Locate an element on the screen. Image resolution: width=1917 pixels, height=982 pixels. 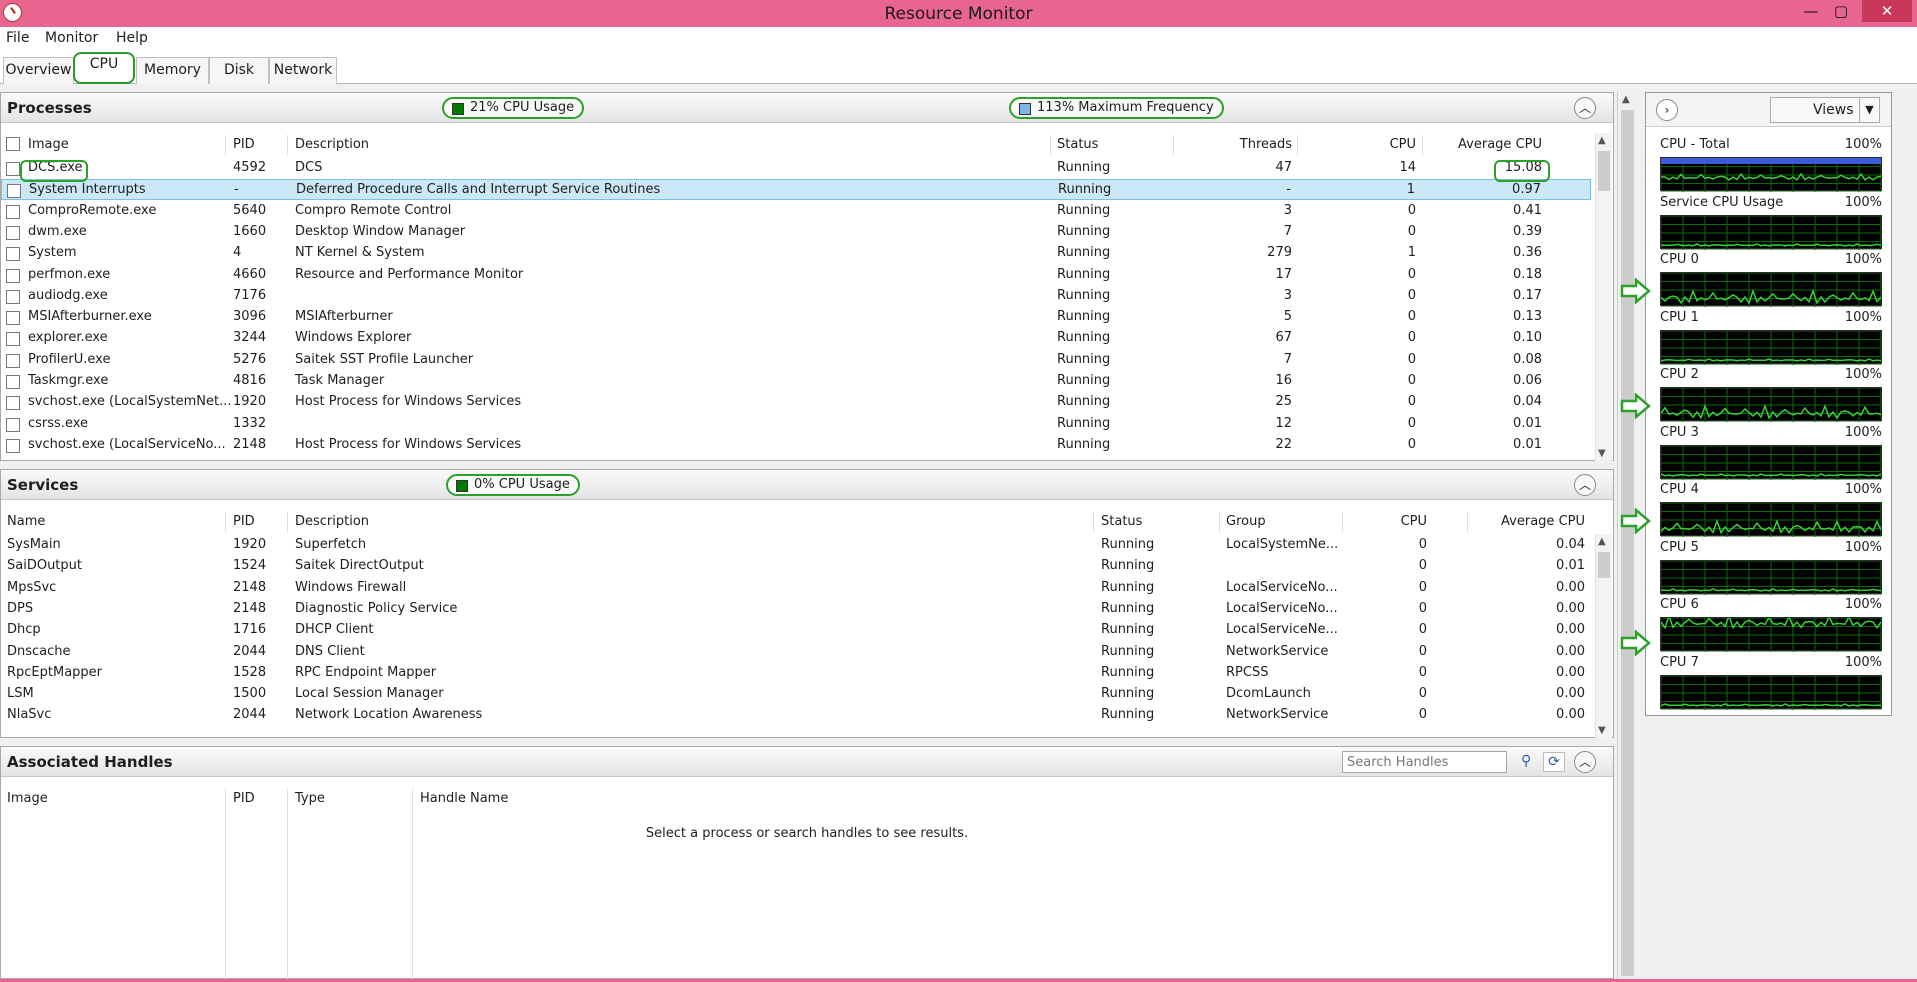
processes-scroll-thumb is located at coordinates (1604, 171).